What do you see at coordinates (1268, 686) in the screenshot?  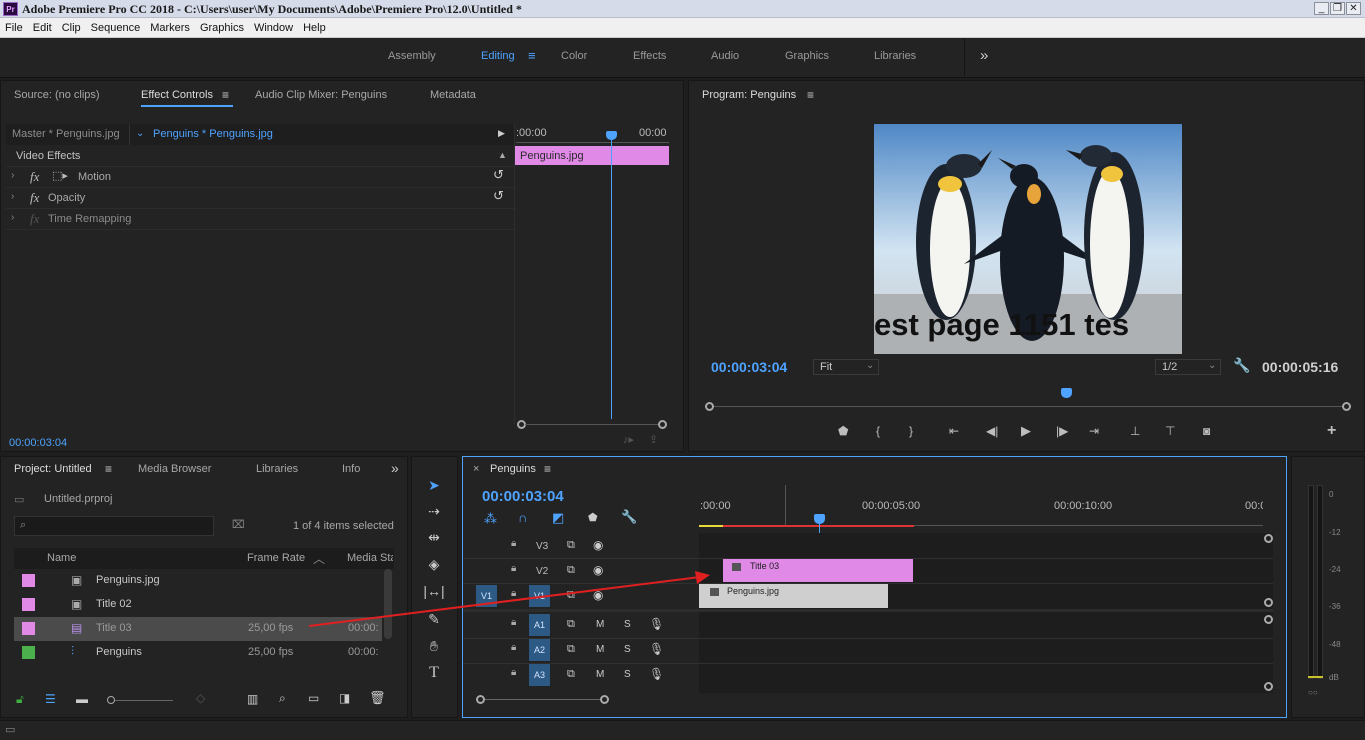 I see `audio-scroll-handle-bottom` at bounding box center [1268, 686].